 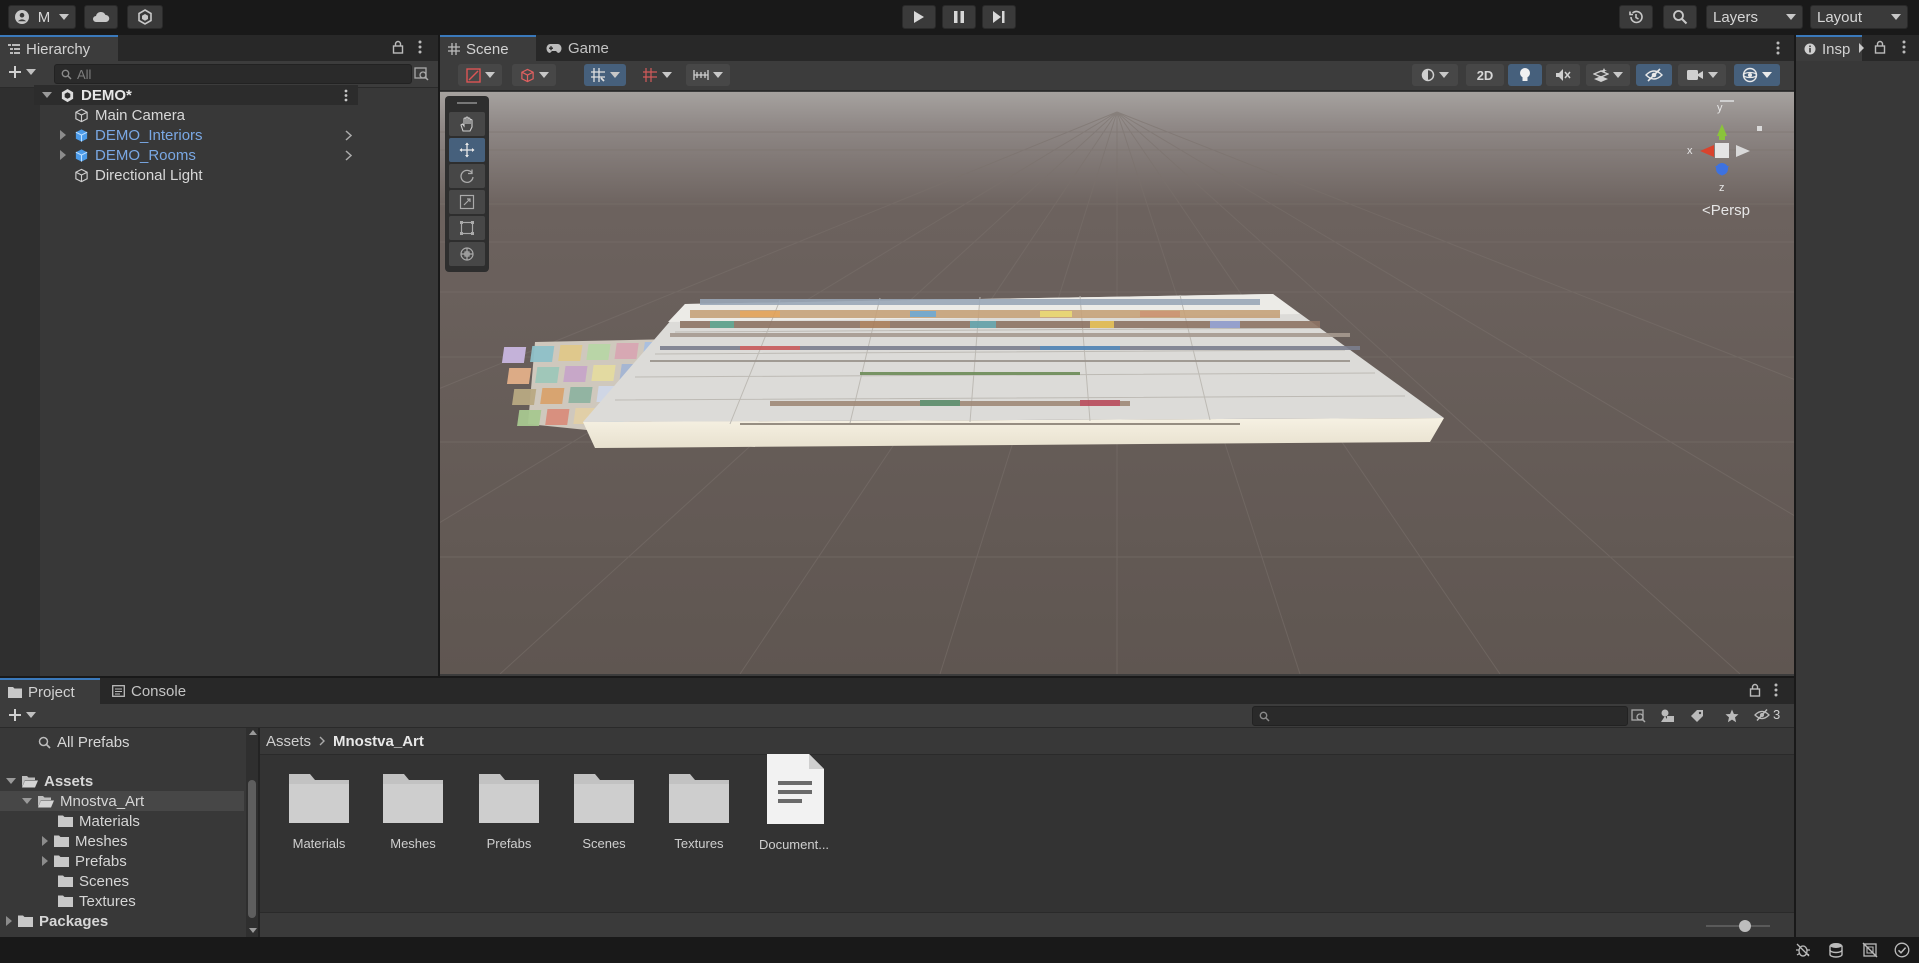 What do you see at coordinates (145, 17) in the screenshot?
I see `collab-button` at bounding box center [145, 17].